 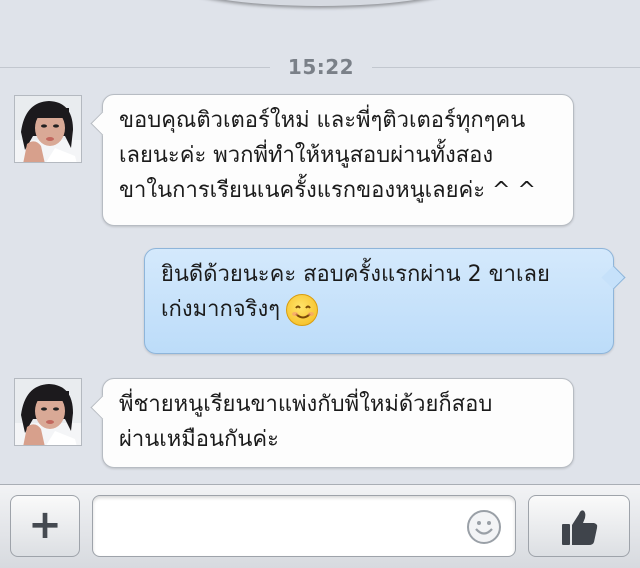 I want to click on timestamp: 15:22, so click(x=321, y=67).